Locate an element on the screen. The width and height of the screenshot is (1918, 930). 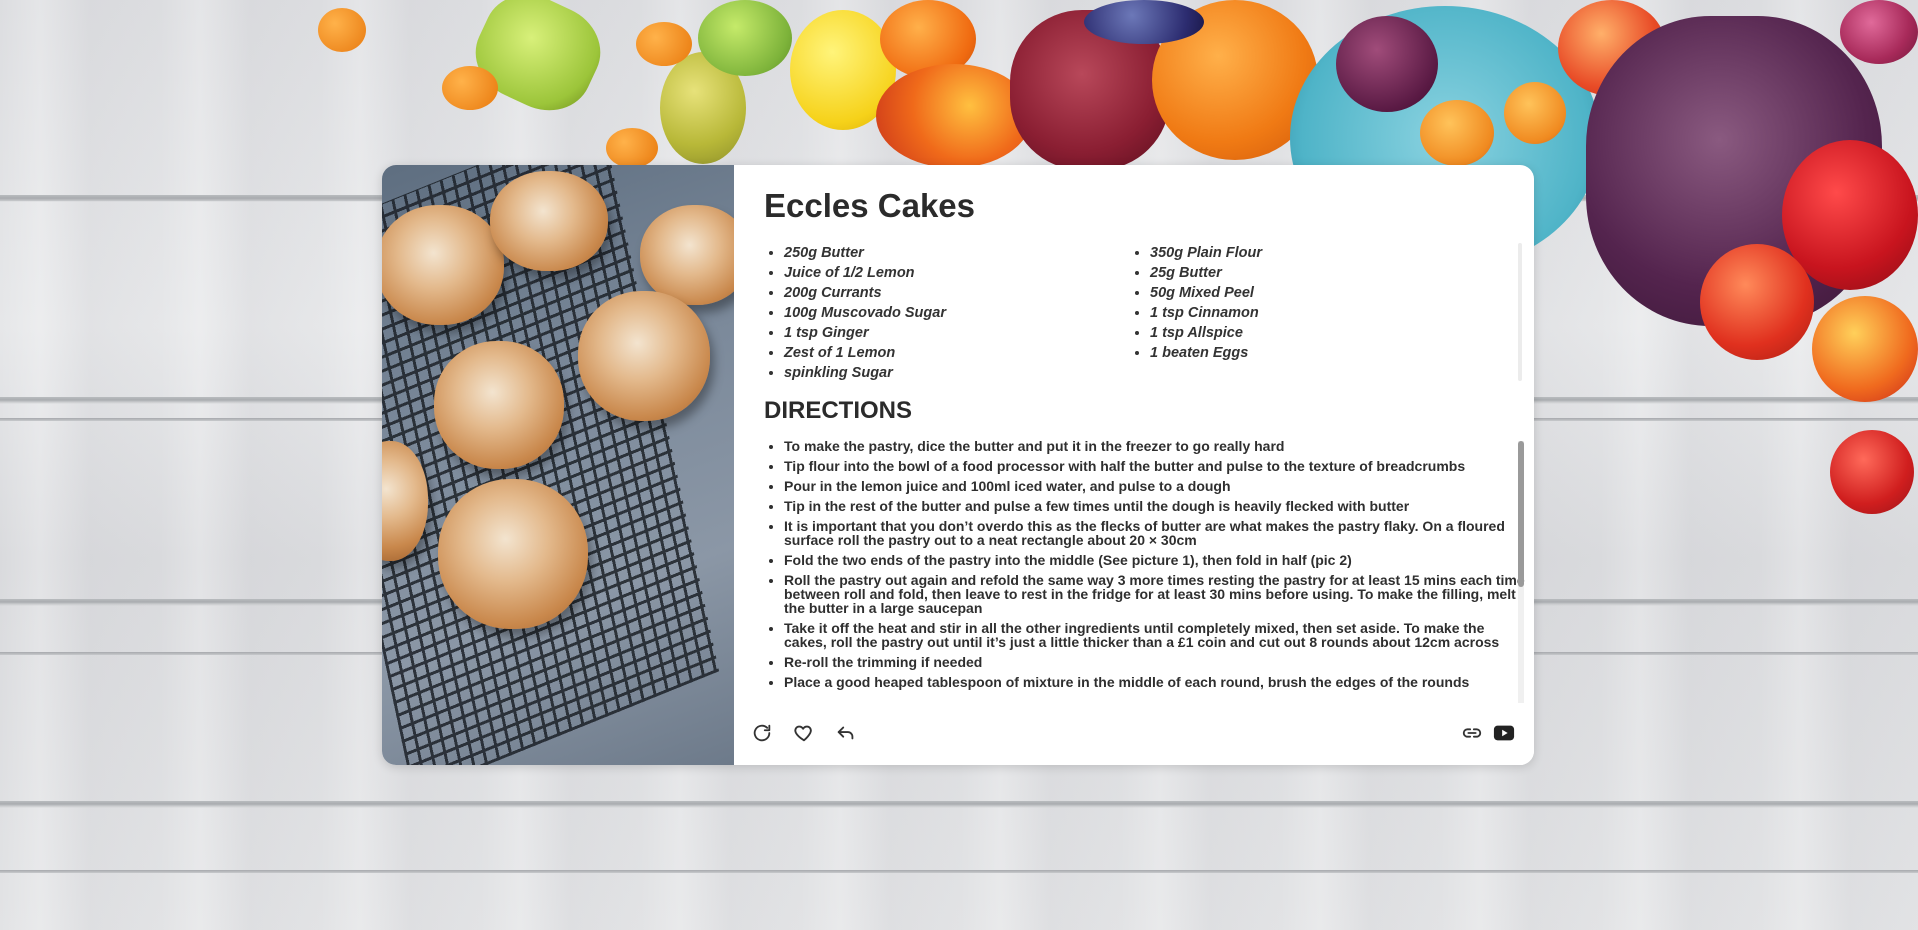
ingredient-item: 1 tsp Cinnamon is located at coordinates (1206, 313).